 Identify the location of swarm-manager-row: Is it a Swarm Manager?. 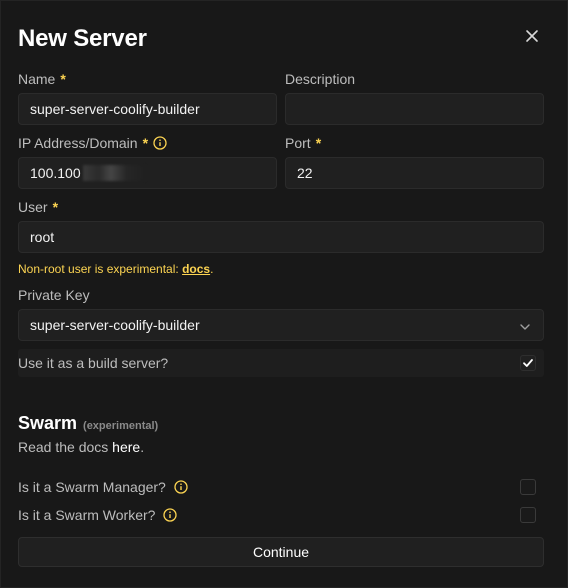
(103, 487).